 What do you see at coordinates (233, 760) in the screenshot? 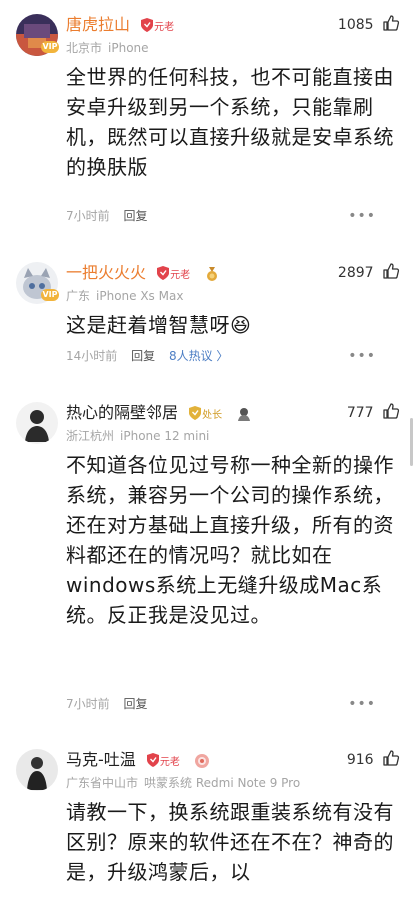
I see `comment-header: 马克-吐温 元老 916` at bounding box center [233, 760].